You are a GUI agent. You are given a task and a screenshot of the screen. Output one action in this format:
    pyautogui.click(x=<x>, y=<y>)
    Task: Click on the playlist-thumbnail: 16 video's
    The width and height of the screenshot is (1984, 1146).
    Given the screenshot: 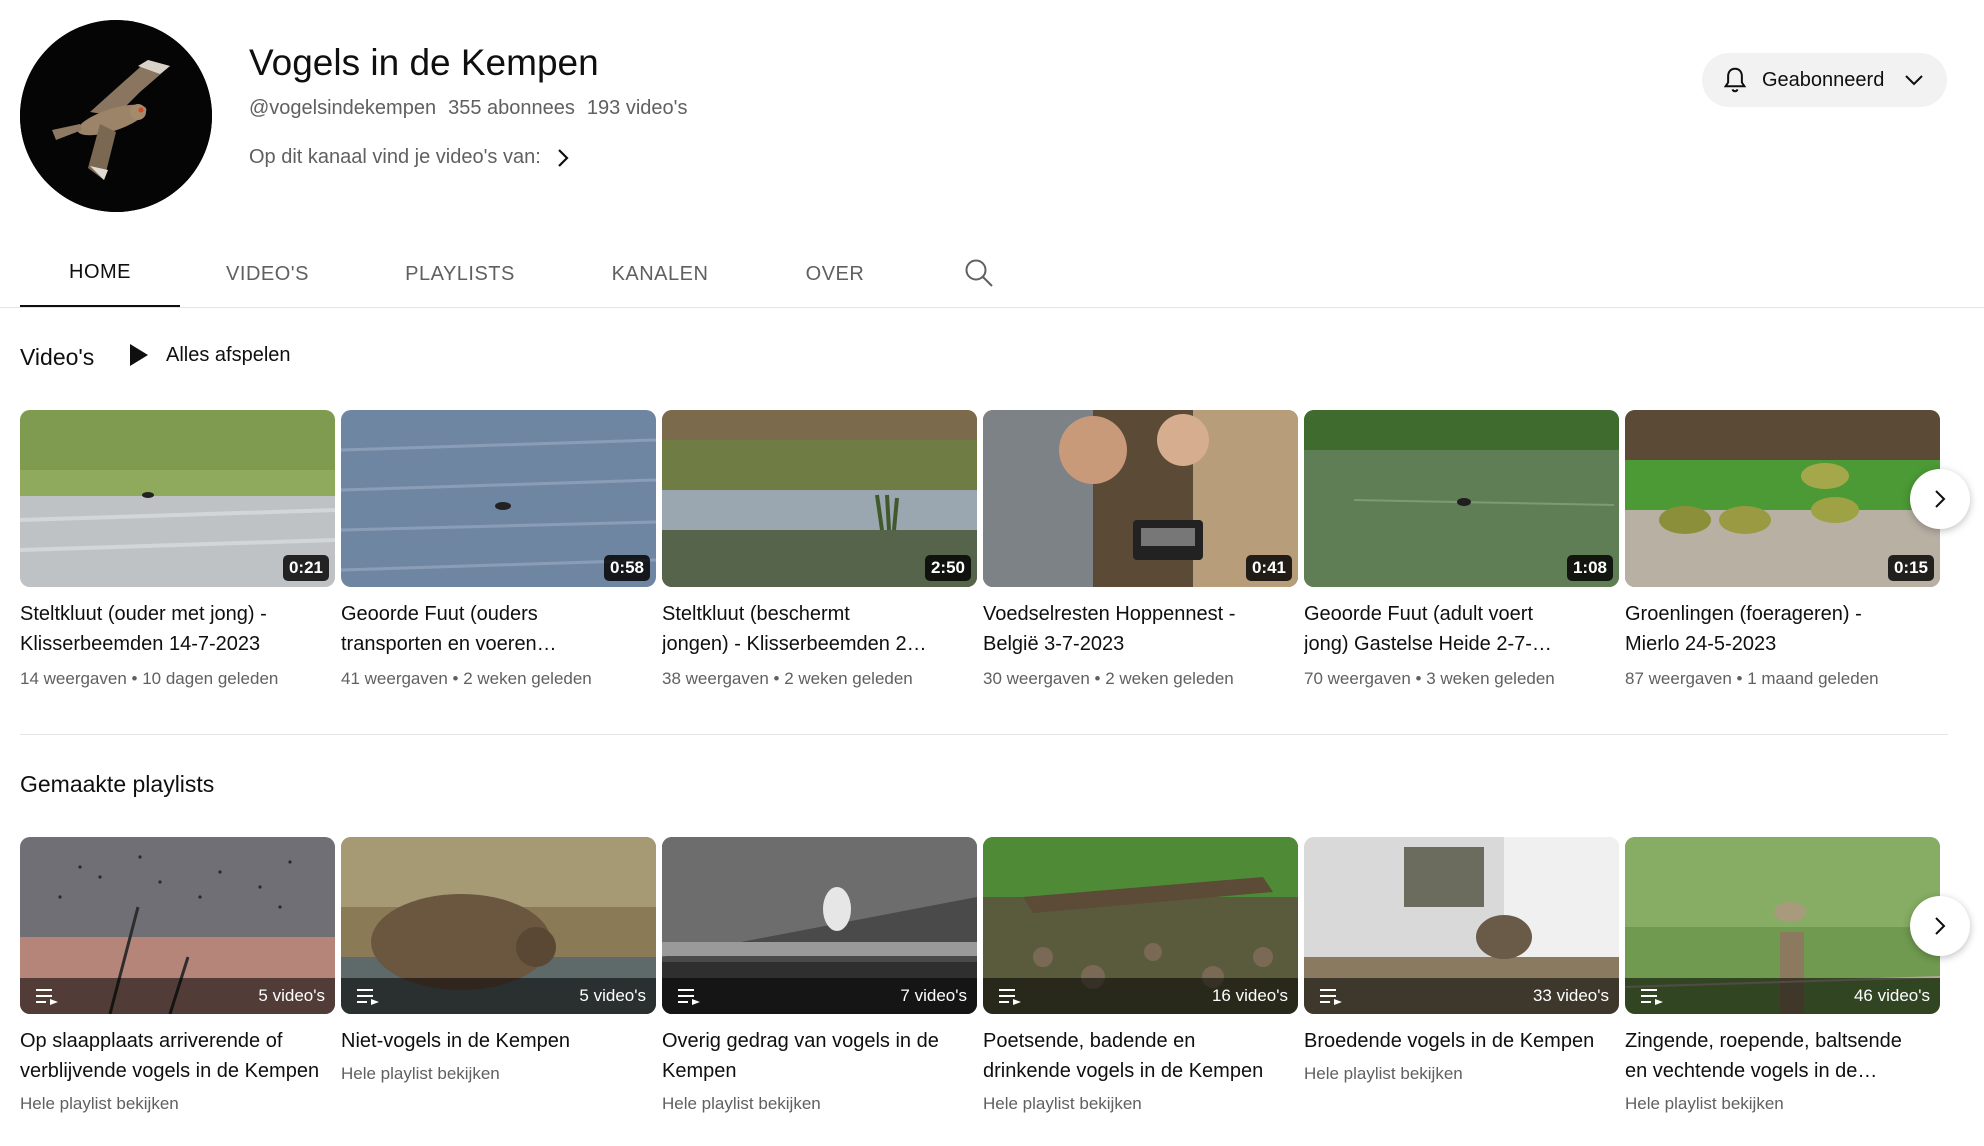 What is the action you would take?
    pyautogui.click(x=1140, y=925)
    